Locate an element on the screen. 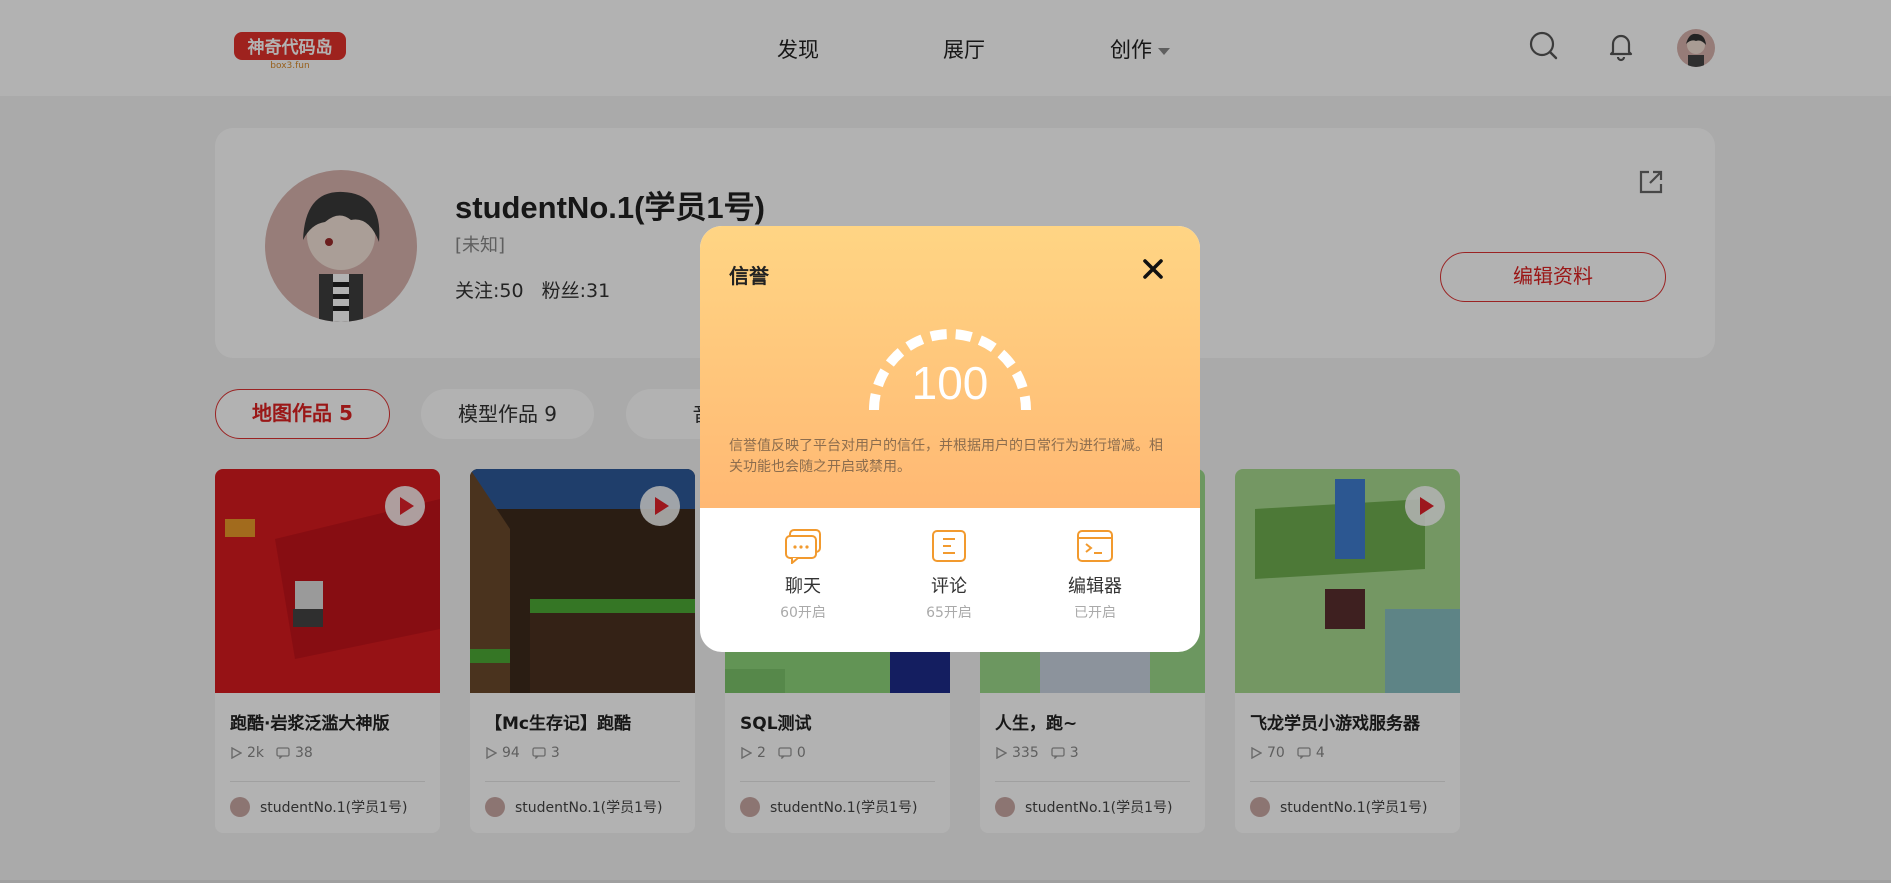 The image size is (1891, 883). feature-editor: 编辑器 已开启 is located at coordinates (1095, 575).